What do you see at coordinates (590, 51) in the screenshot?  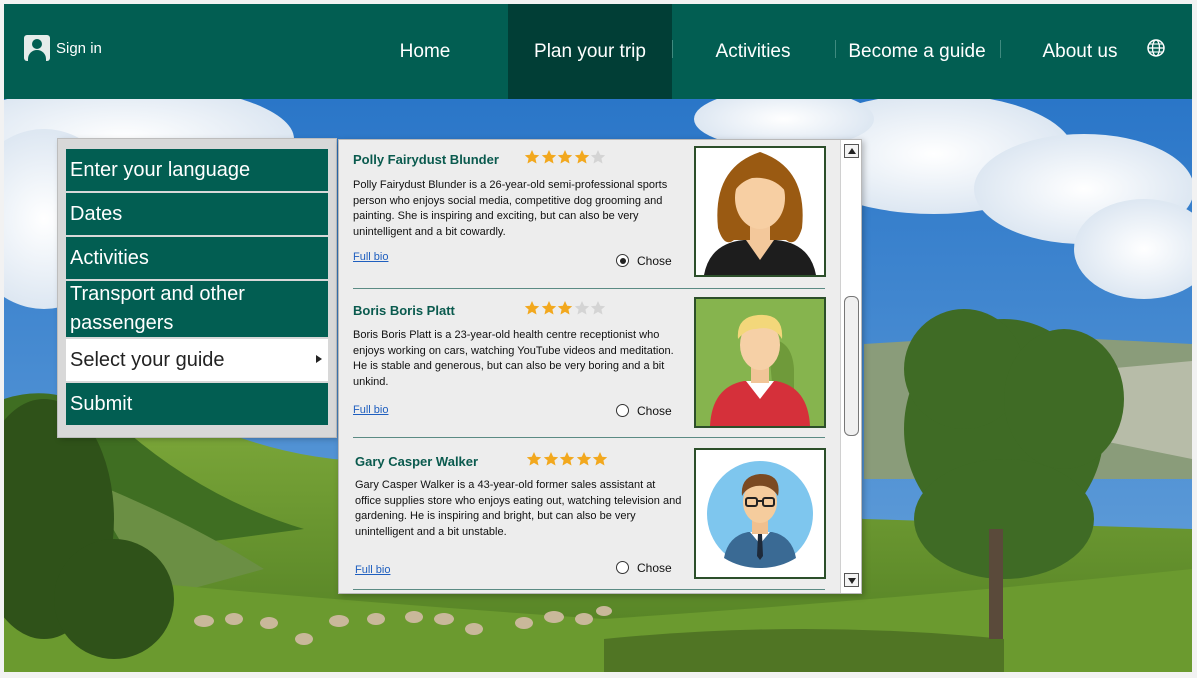 I see `nav-plan-your-trip: Plan your trip` at bounding box center [590, 51].